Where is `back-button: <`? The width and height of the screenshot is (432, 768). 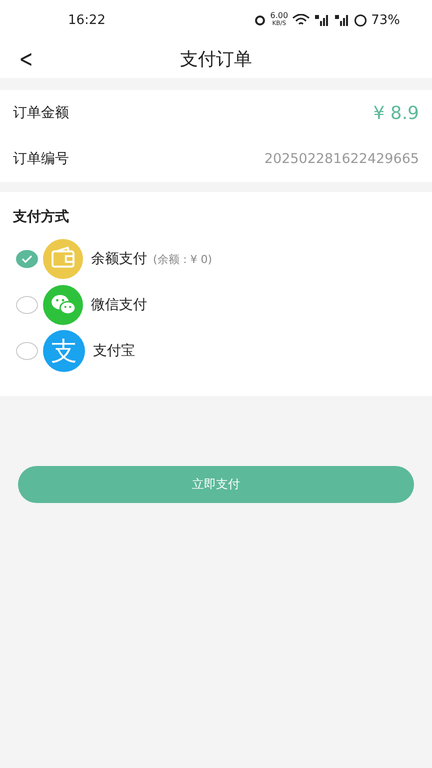 back-button: < is located at coordinates (26, 59).